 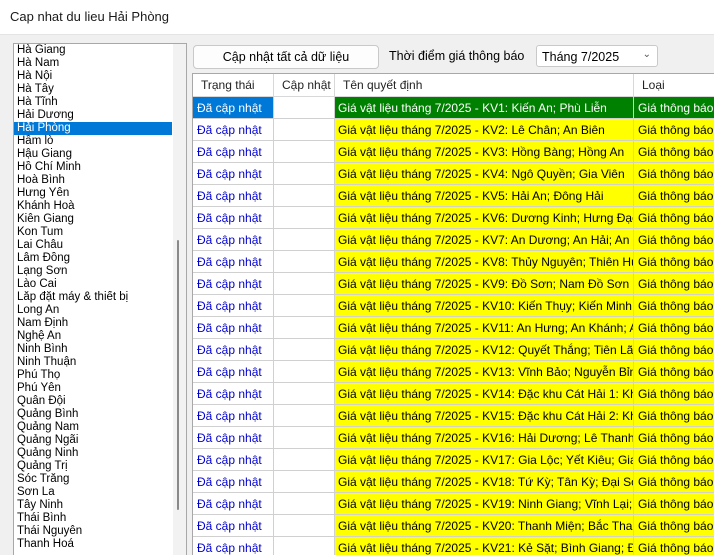 I want to click on province-item: Ninh Thuận, so click(x=93, y=362).